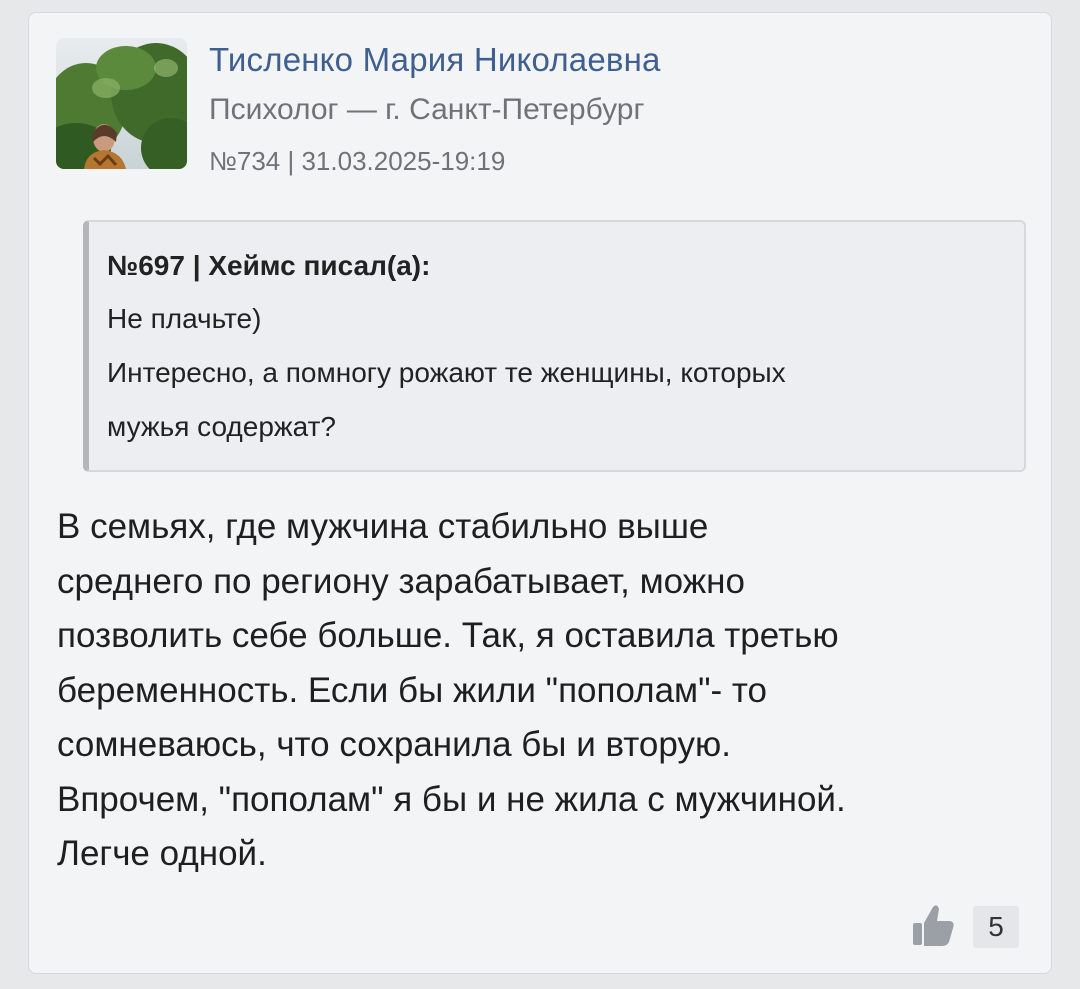  I want to click on quote-line: Не плачьте), so click(184, 318).